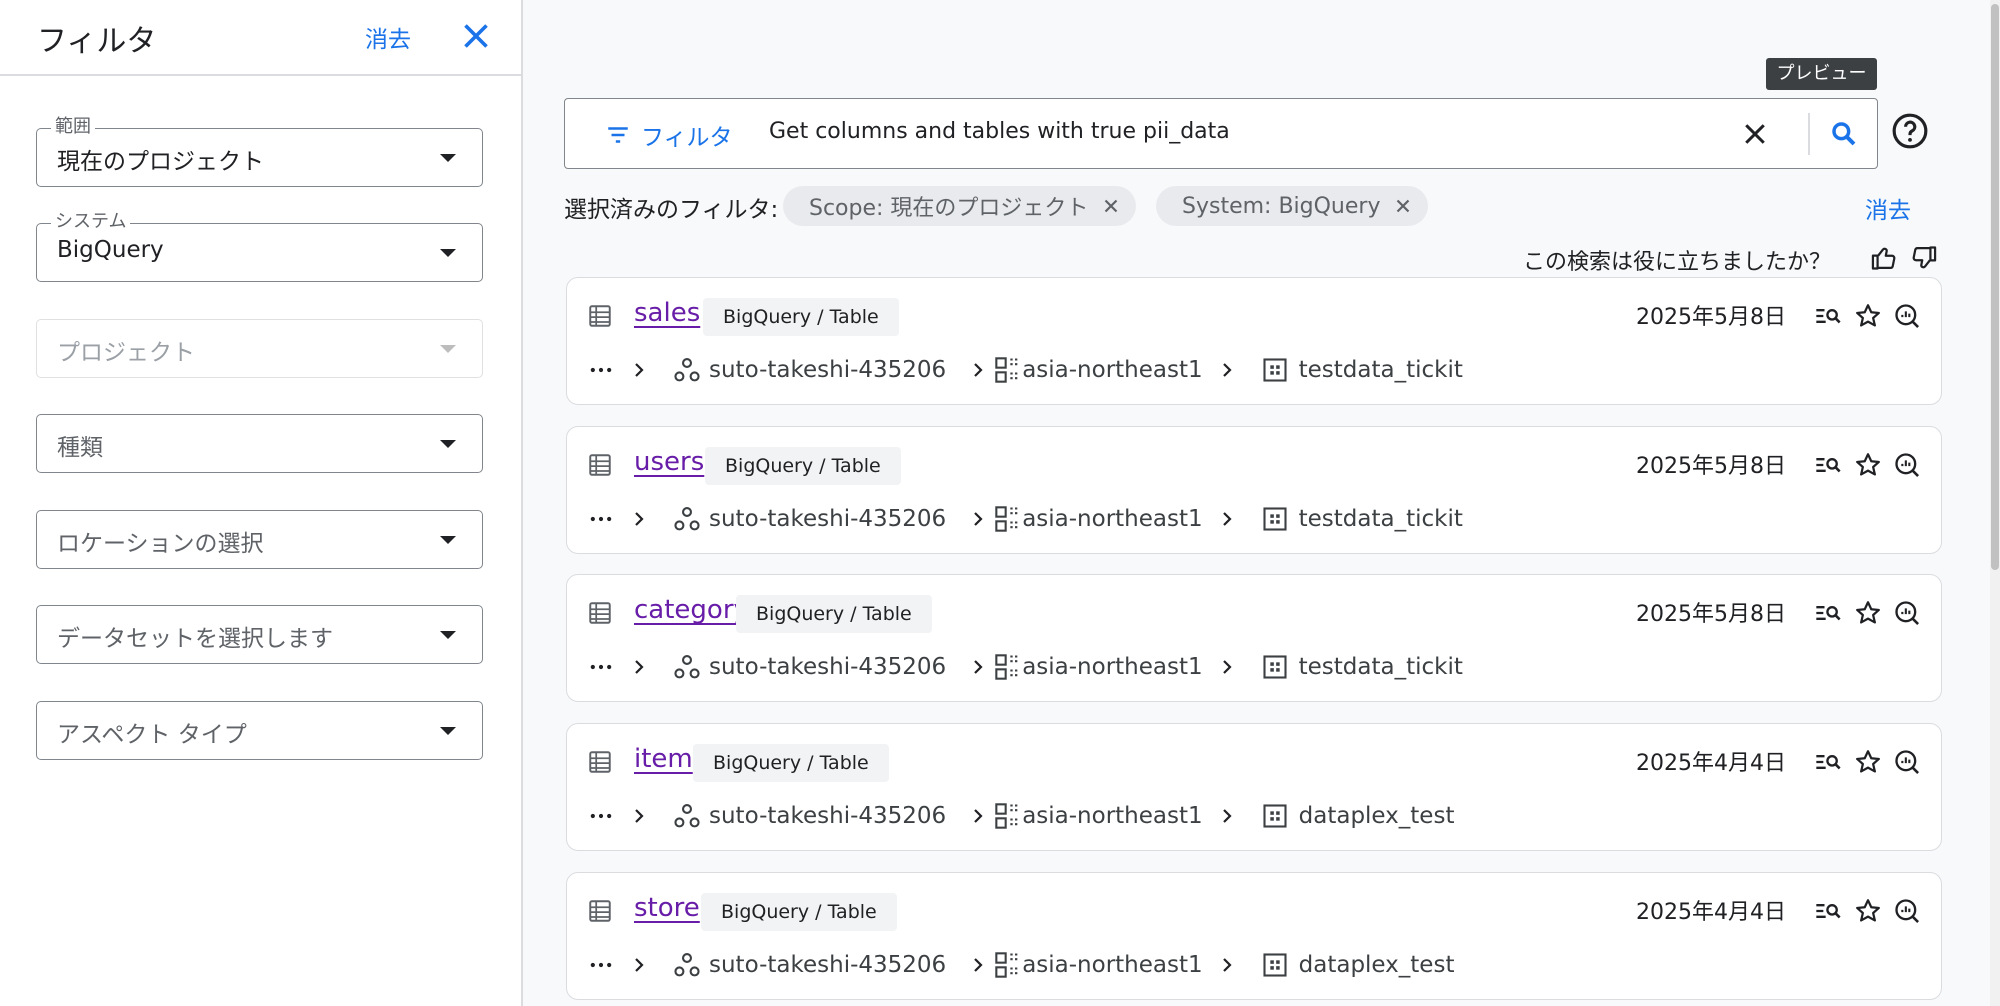 Image resolution: width=2000 pixels, height=1006 pixels. I want to click on scrollbar-thumb, so click(1995, 287).